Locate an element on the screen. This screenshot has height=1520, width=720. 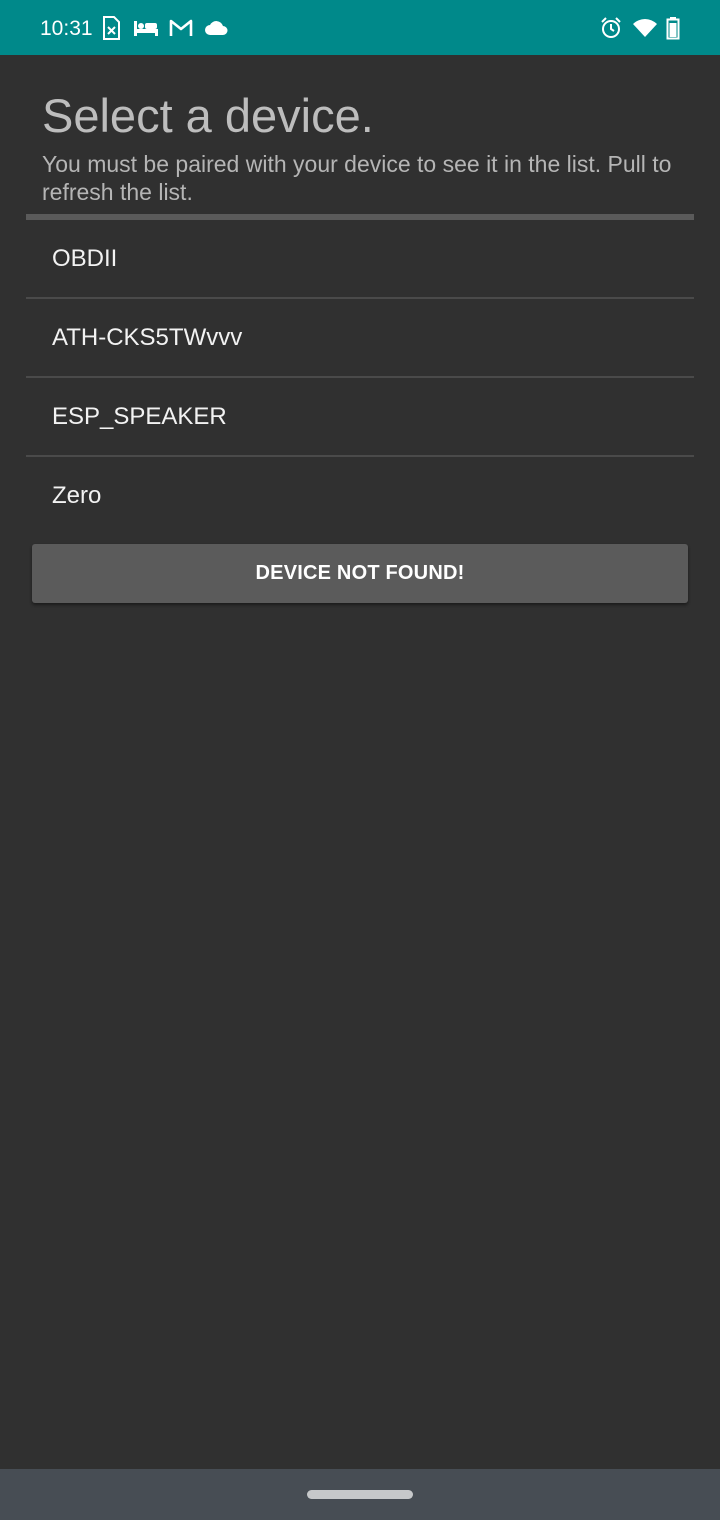
alarm-icon is located at coordinates (611, 28).